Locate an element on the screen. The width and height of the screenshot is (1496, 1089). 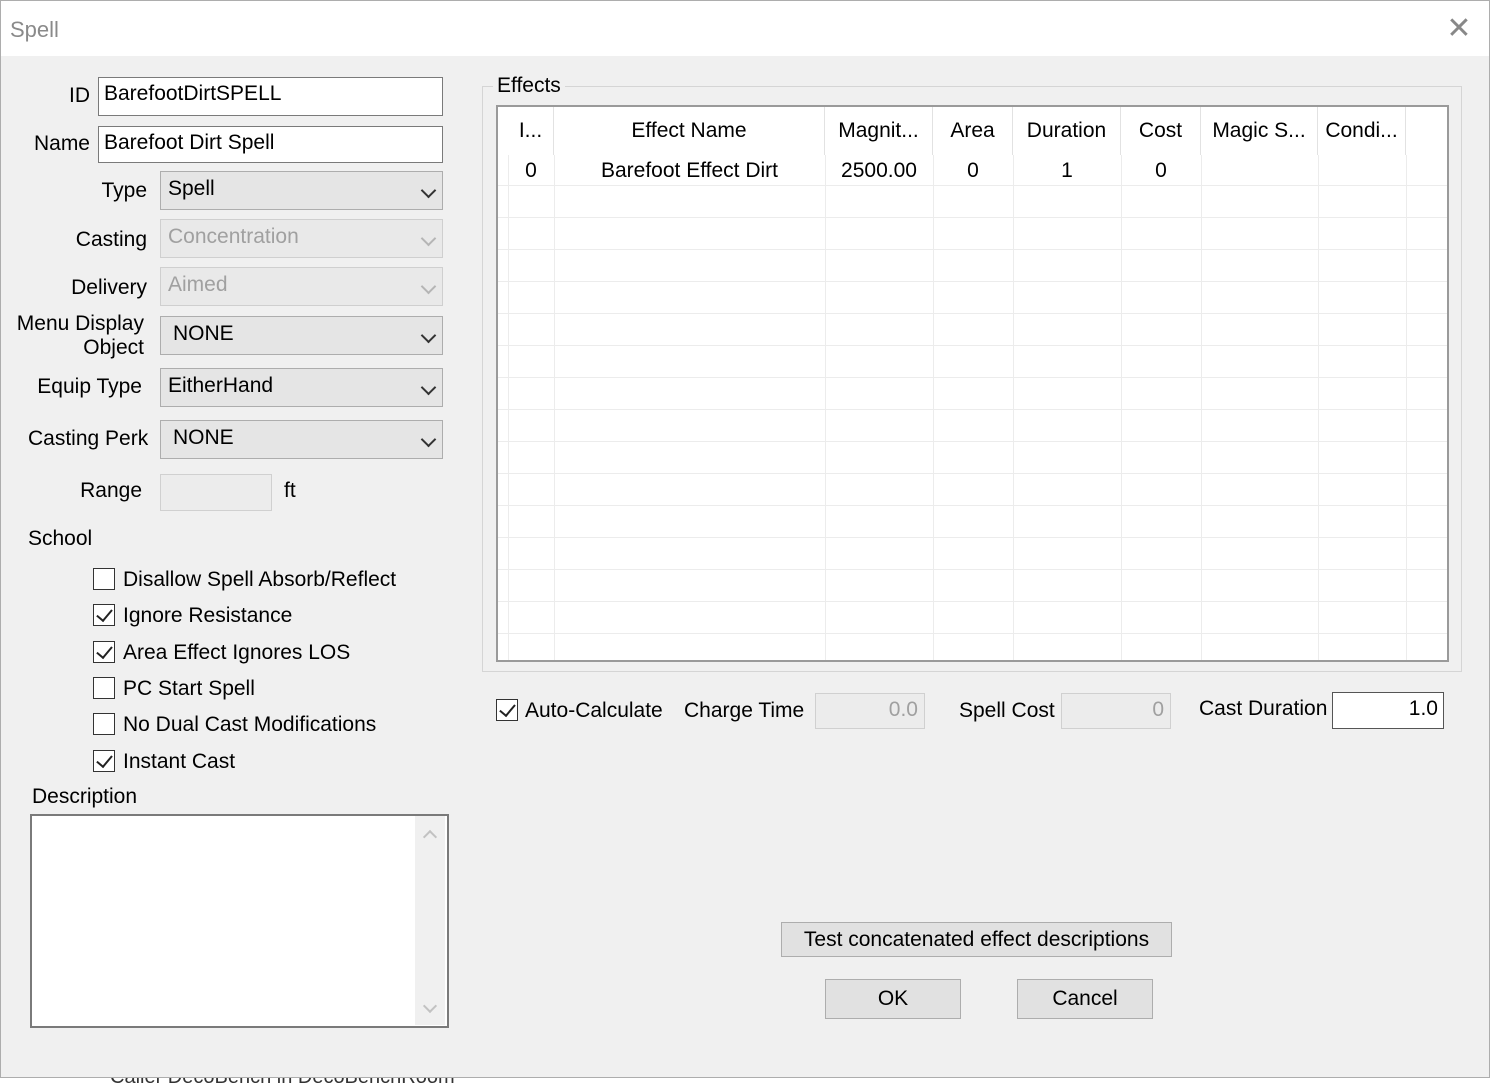
column-header-area: Area is located at coordinates (973, 131).